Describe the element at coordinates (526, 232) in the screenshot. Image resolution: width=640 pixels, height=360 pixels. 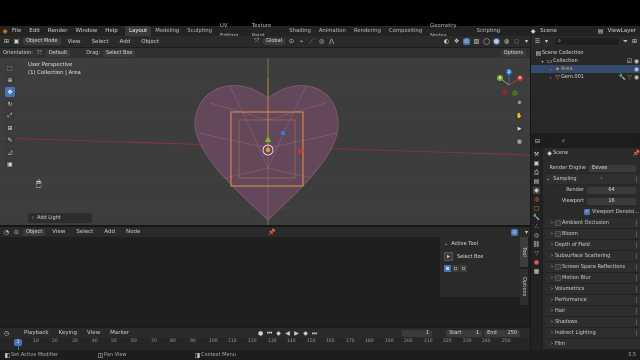
I see `node-overlay-dropdown-icon: ▾` at that location.